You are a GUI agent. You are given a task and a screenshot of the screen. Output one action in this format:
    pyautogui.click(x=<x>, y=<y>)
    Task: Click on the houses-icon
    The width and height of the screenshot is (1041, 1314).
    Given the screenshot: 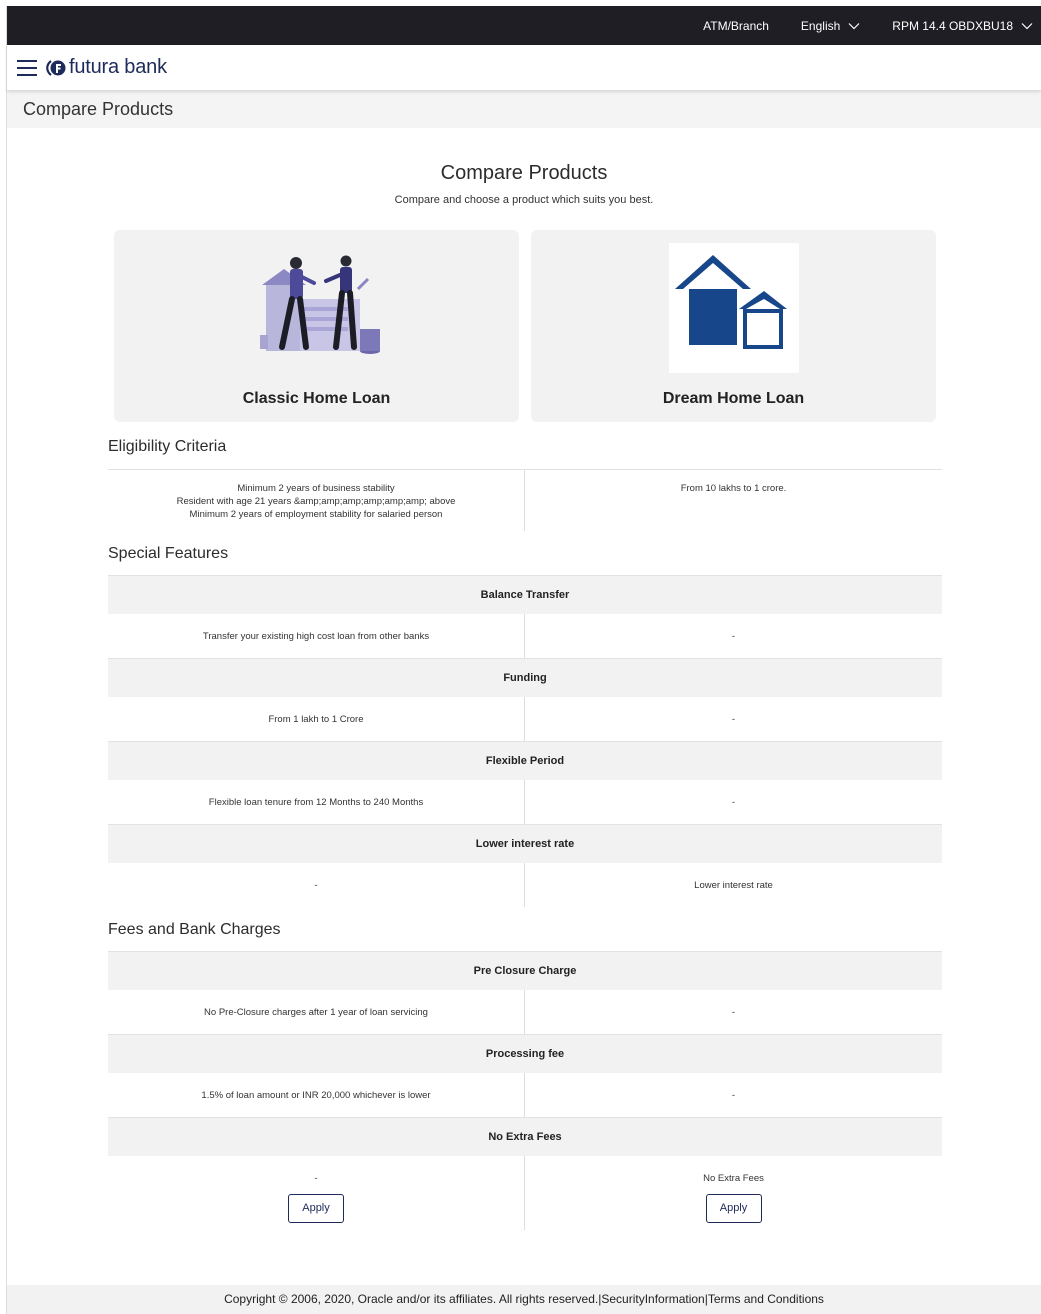 What is the action you would take?
    pyautogui.click(x=733, y=308)
    